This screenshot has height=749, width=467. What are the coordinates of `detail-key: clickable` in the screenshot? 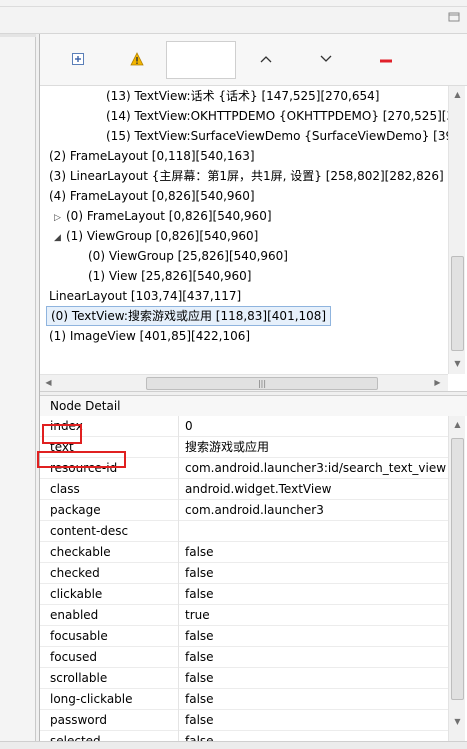 It's located at (76, 594).